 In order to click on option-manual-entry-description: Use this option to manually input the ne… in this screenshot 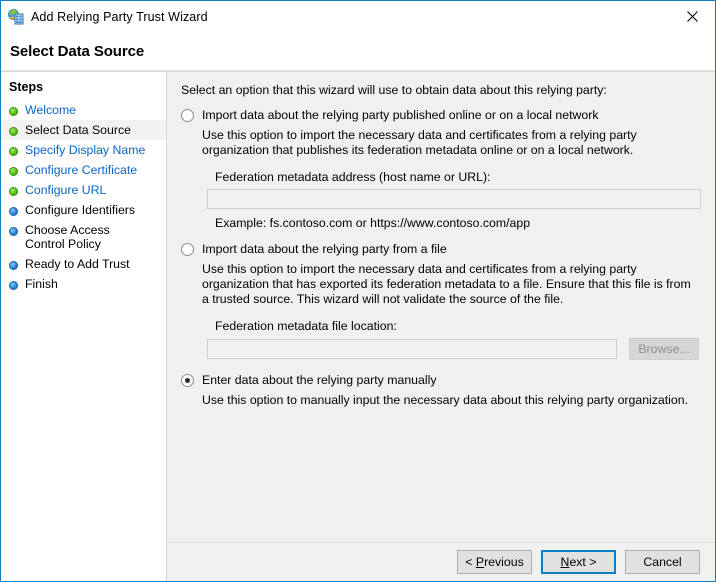, I will do `click(445, 400)`.